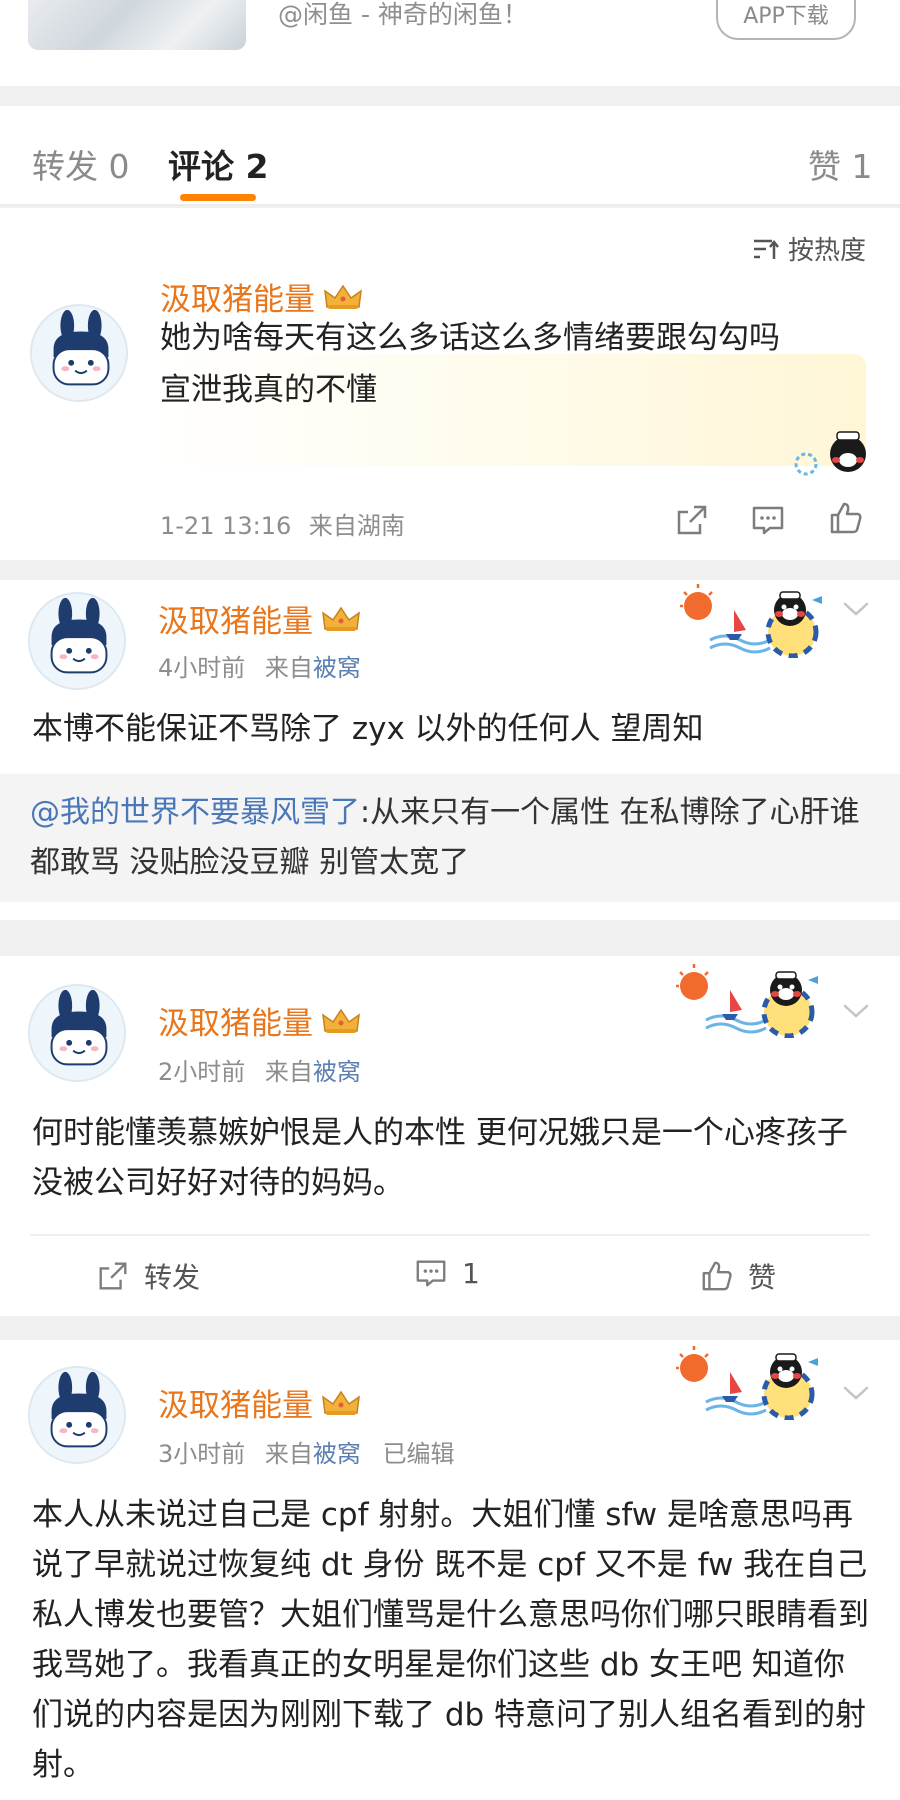  I want to click on post-body: 何时能懂羡慕嫉妒恨是人的本性 更何况娥只是一个心疼孩子没被公司好好对待的妈妈。, so click(440, 1158).